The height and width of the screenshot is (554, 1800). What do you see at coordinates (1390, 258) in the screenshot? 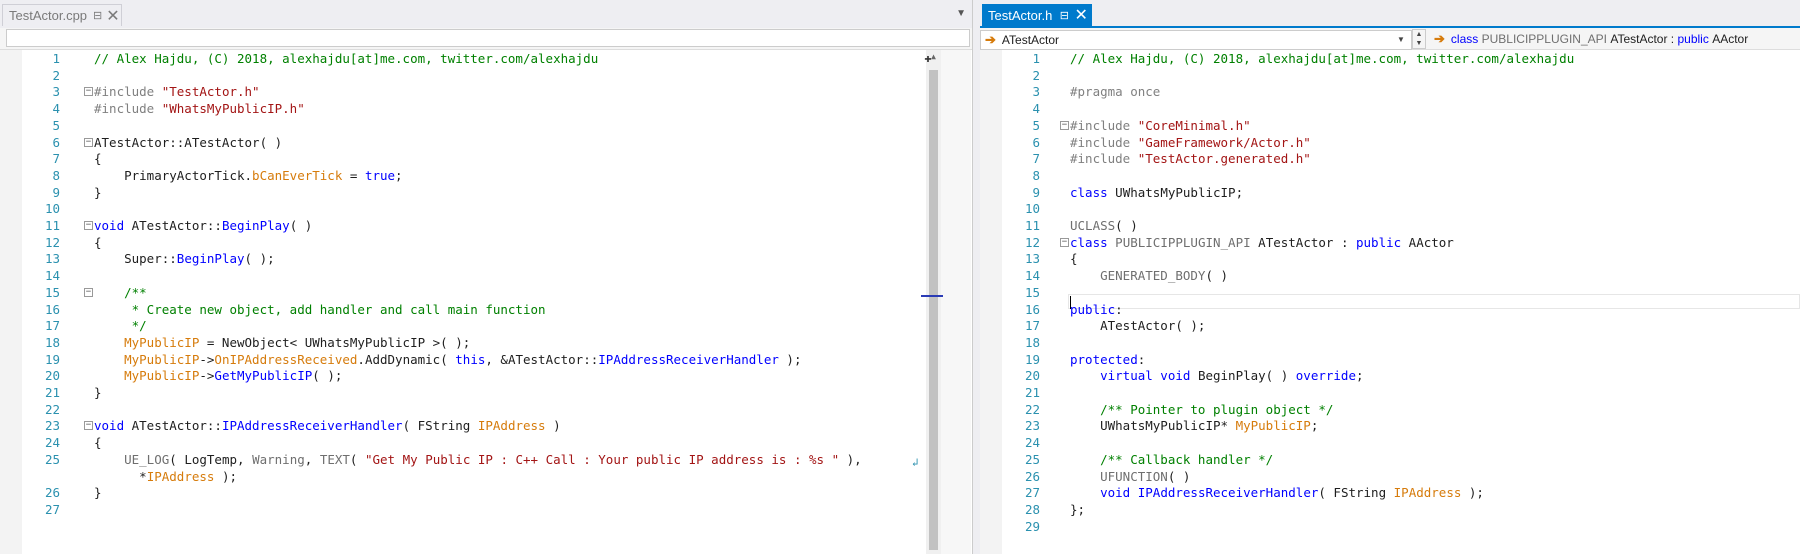
I see `code-line: 13 {` at bounding box center [1390, 258].